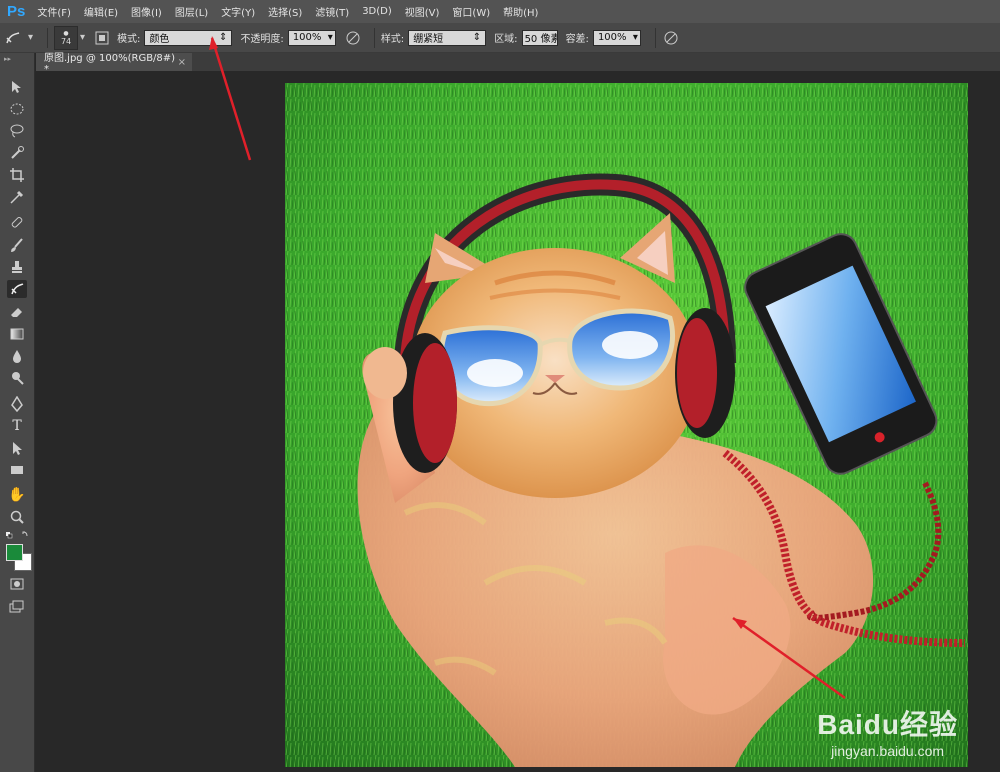  What do you see at coordinates (428, 39) in the screenshot?
I see `style-value: 绷紧短` at bounding box center [428, 39].